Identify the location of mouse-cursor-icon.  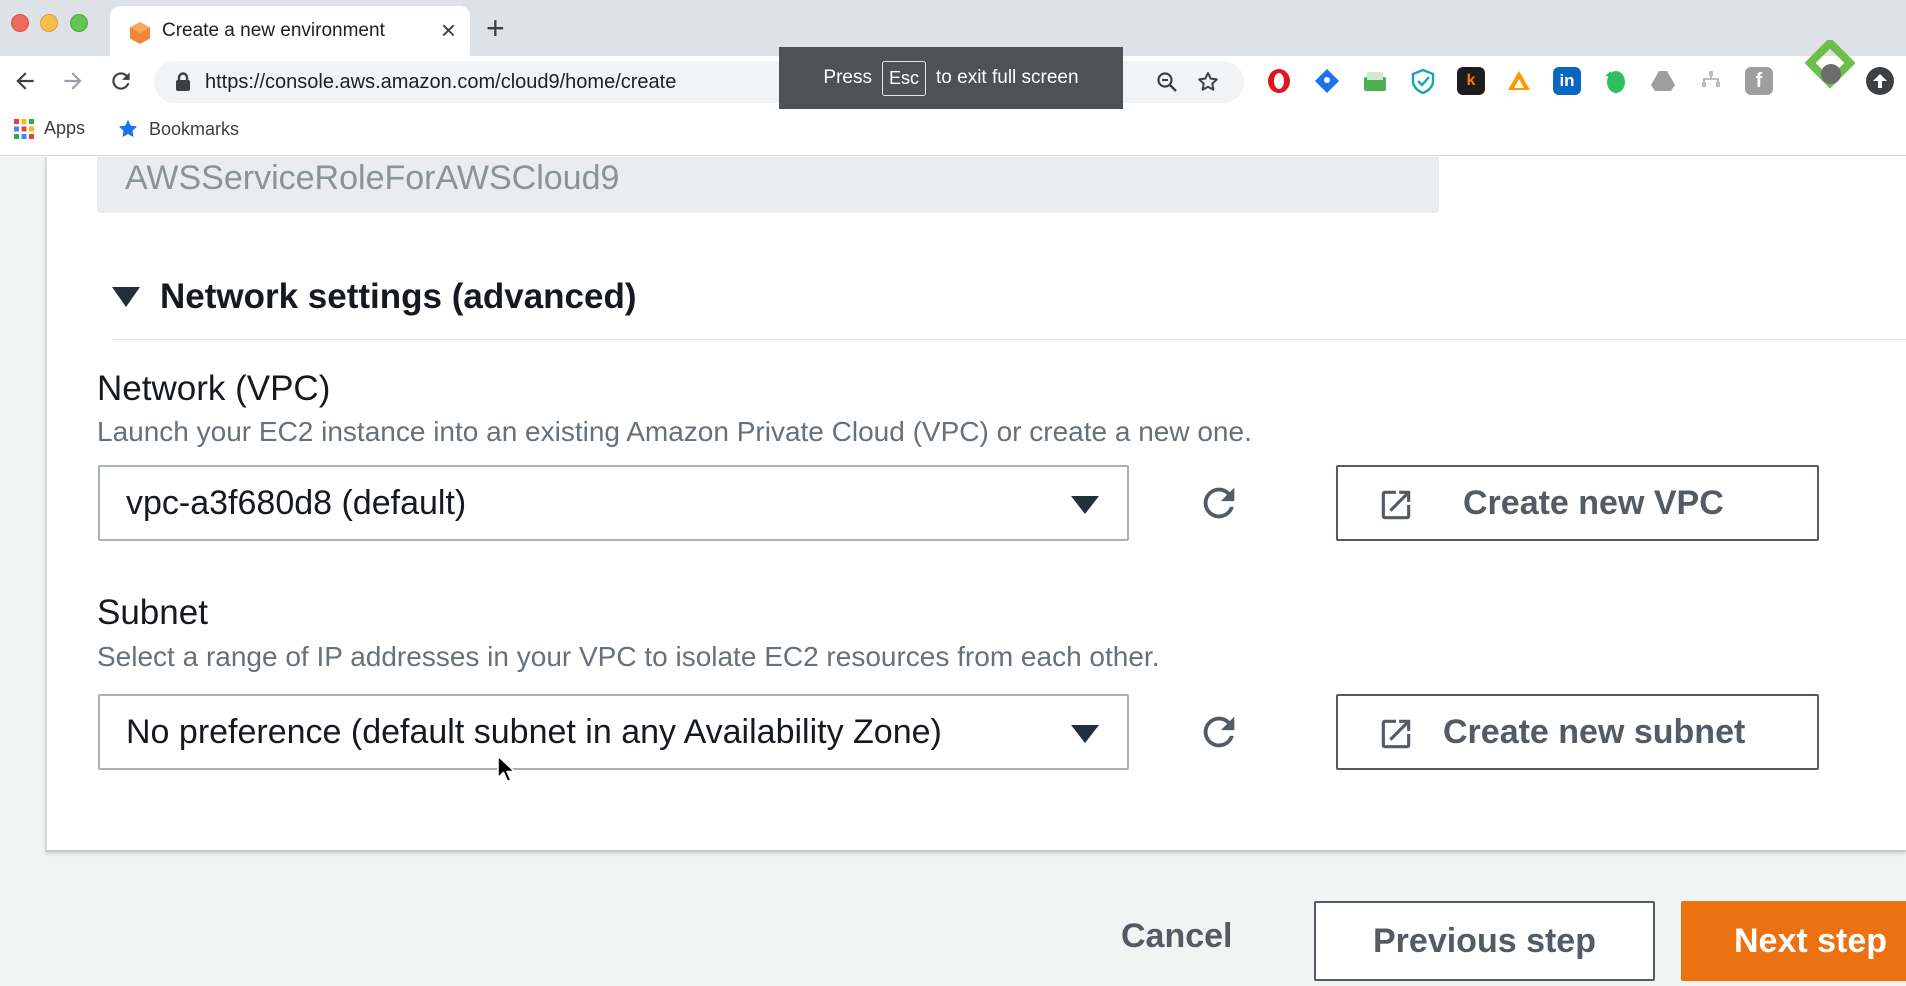
(506, 769).